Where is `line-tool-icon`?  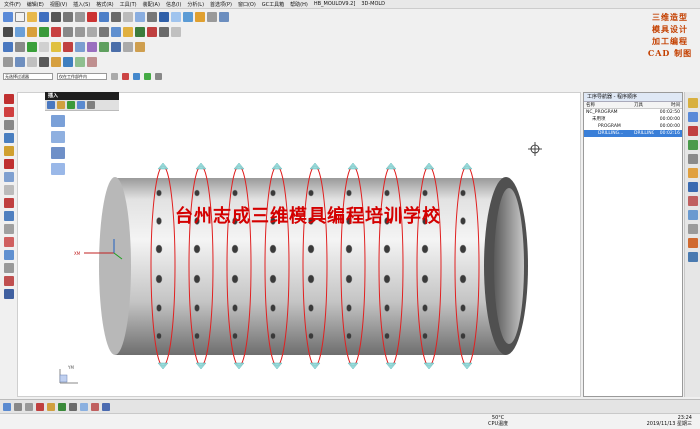
line-tool-icon is located at coordinates (8, 62).